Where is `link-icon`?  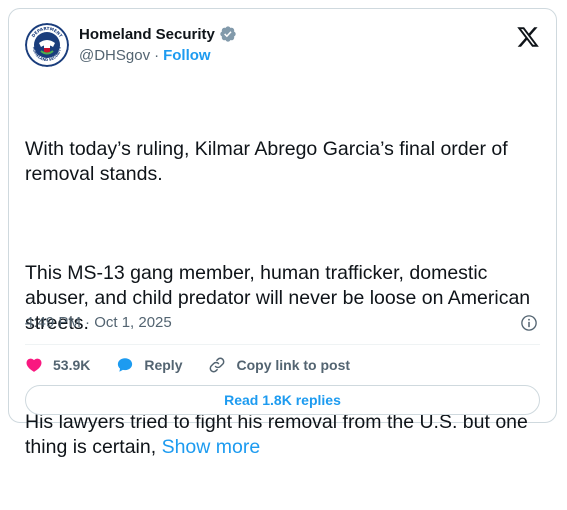
link-icon is located at coordinates (217, 365).